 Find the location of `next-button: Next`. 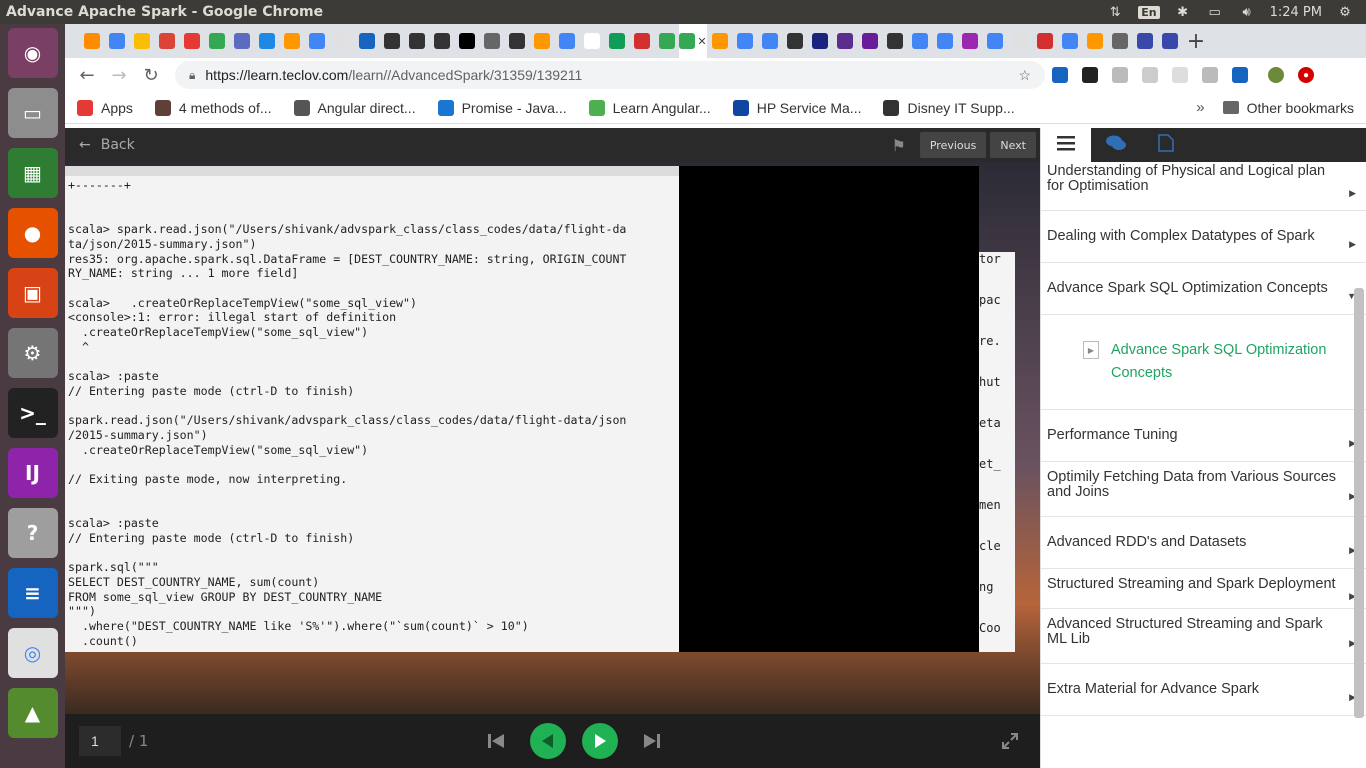

next-button: Next is located at coordinates (1013, 145).